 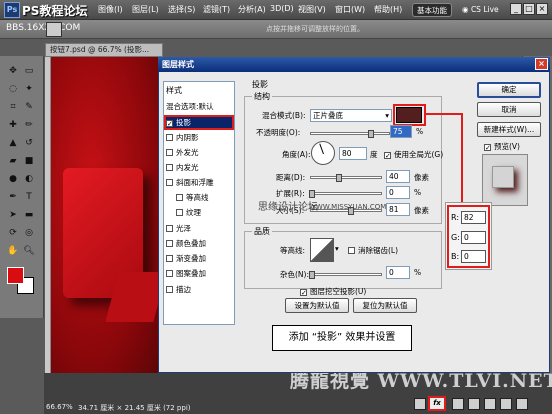 I want to click on opacity-input: 75, so click(x=401, y=131).